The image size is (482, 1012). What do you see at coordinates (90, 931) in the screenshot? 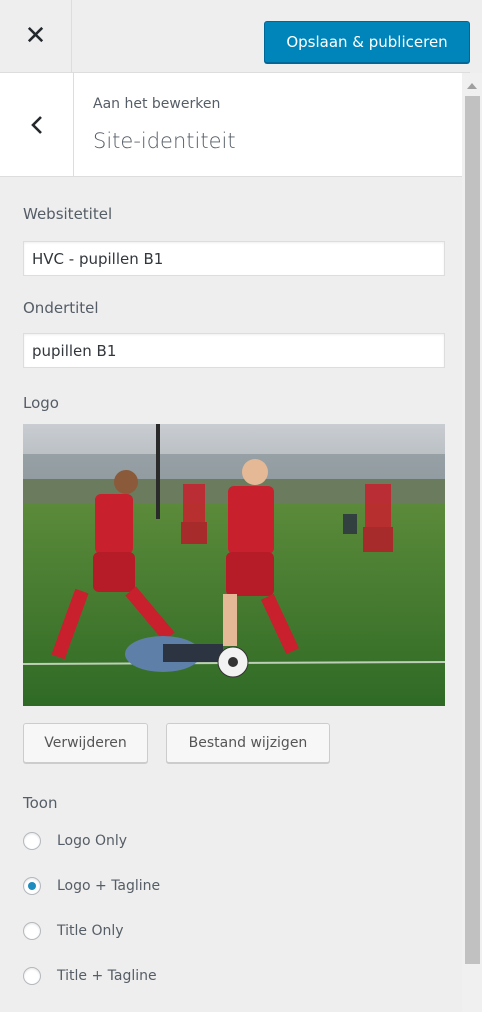
I see `radio-label: Title Only` at bounding box center [90, 931].